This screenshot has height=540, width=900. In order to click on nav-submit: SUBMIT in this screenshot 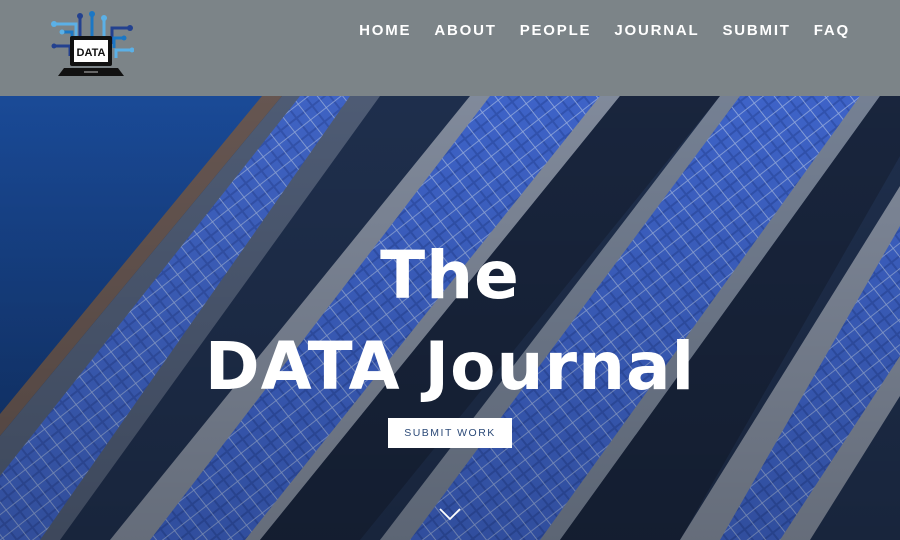, I will do `click(756, 30)`.